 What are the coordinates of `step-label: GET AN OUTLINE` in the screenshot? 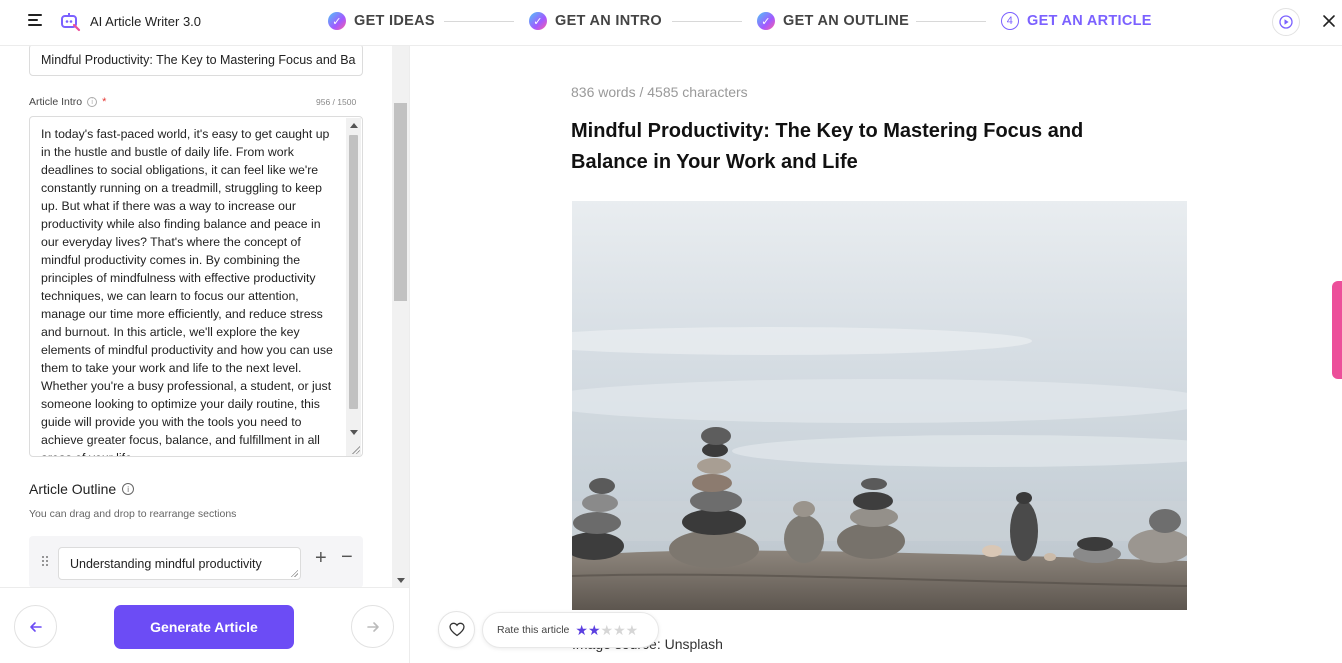 It's located at (846, 21).